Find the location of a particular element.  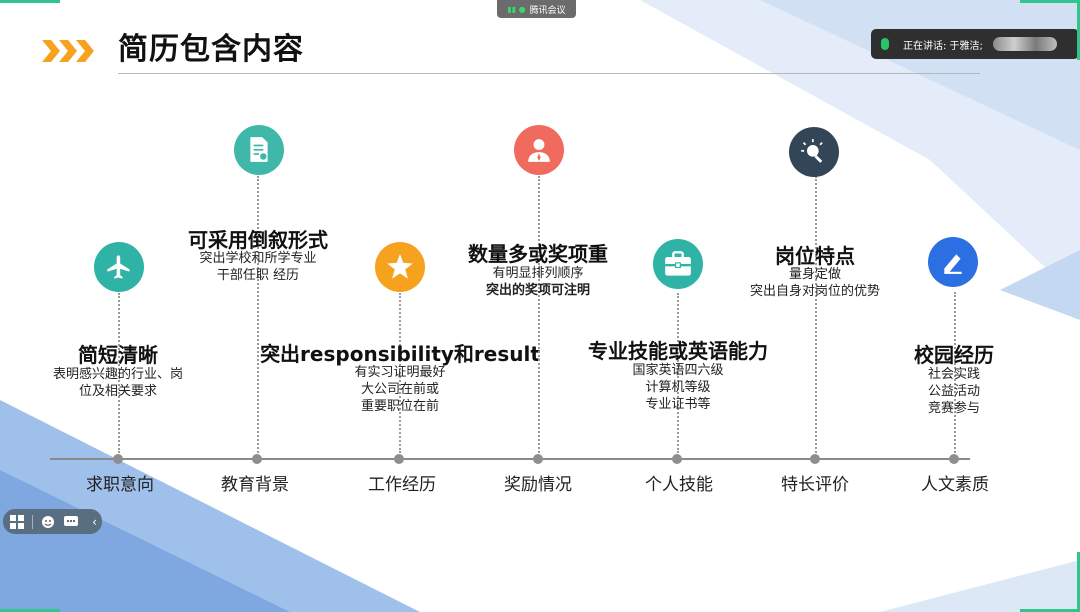

emoji-icon is located at coordinates (48, 522).